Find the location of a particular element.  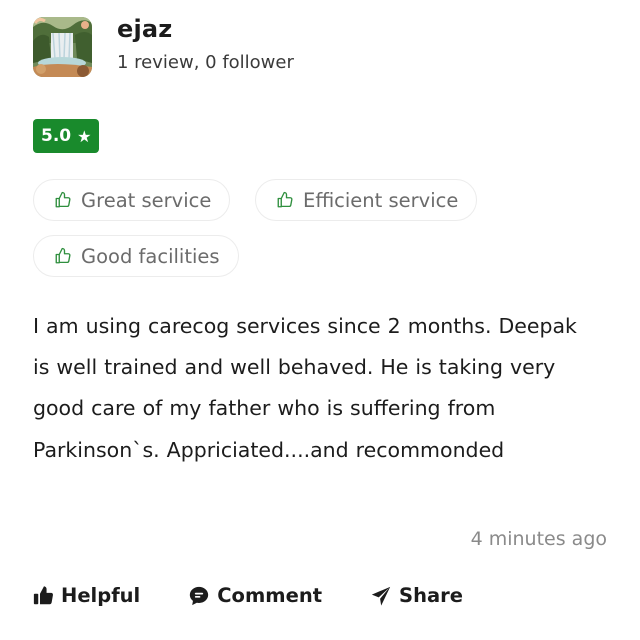

tag-great-service: Great service is located at coordinates (132, 200).